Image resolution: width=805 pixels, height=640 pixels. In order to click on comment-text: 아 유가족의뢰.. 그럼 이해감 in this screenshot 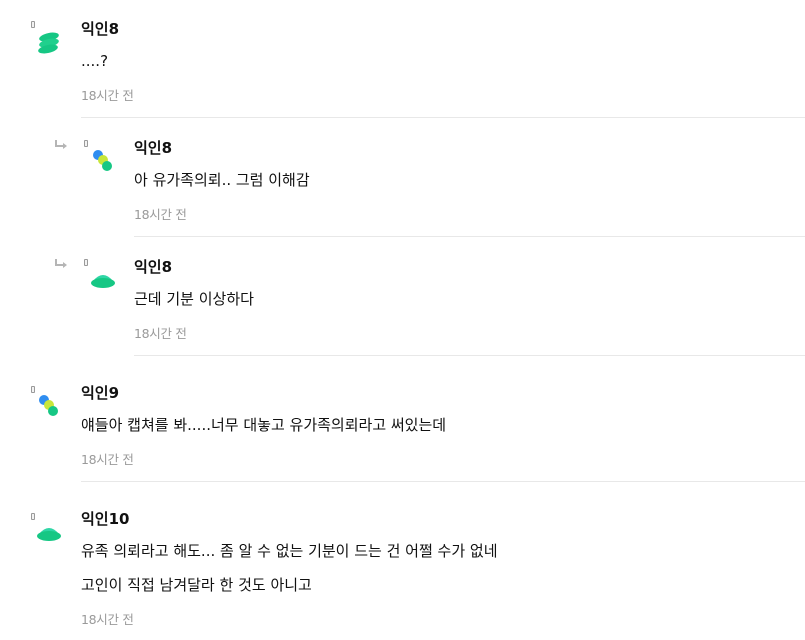, I will do `click(222, 180)`.